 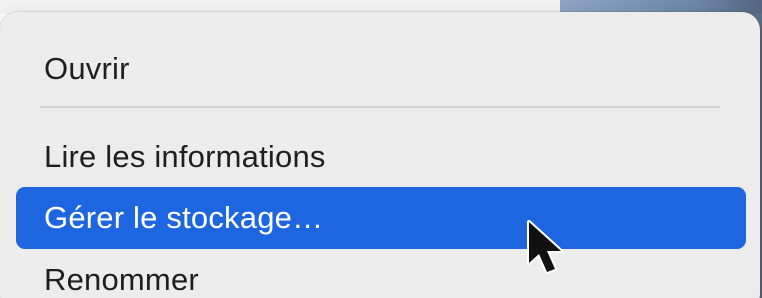 What do you see at coordinates (380, 107) in the screenshot?
I see `menu-separator` at bounding box center [380, 107].